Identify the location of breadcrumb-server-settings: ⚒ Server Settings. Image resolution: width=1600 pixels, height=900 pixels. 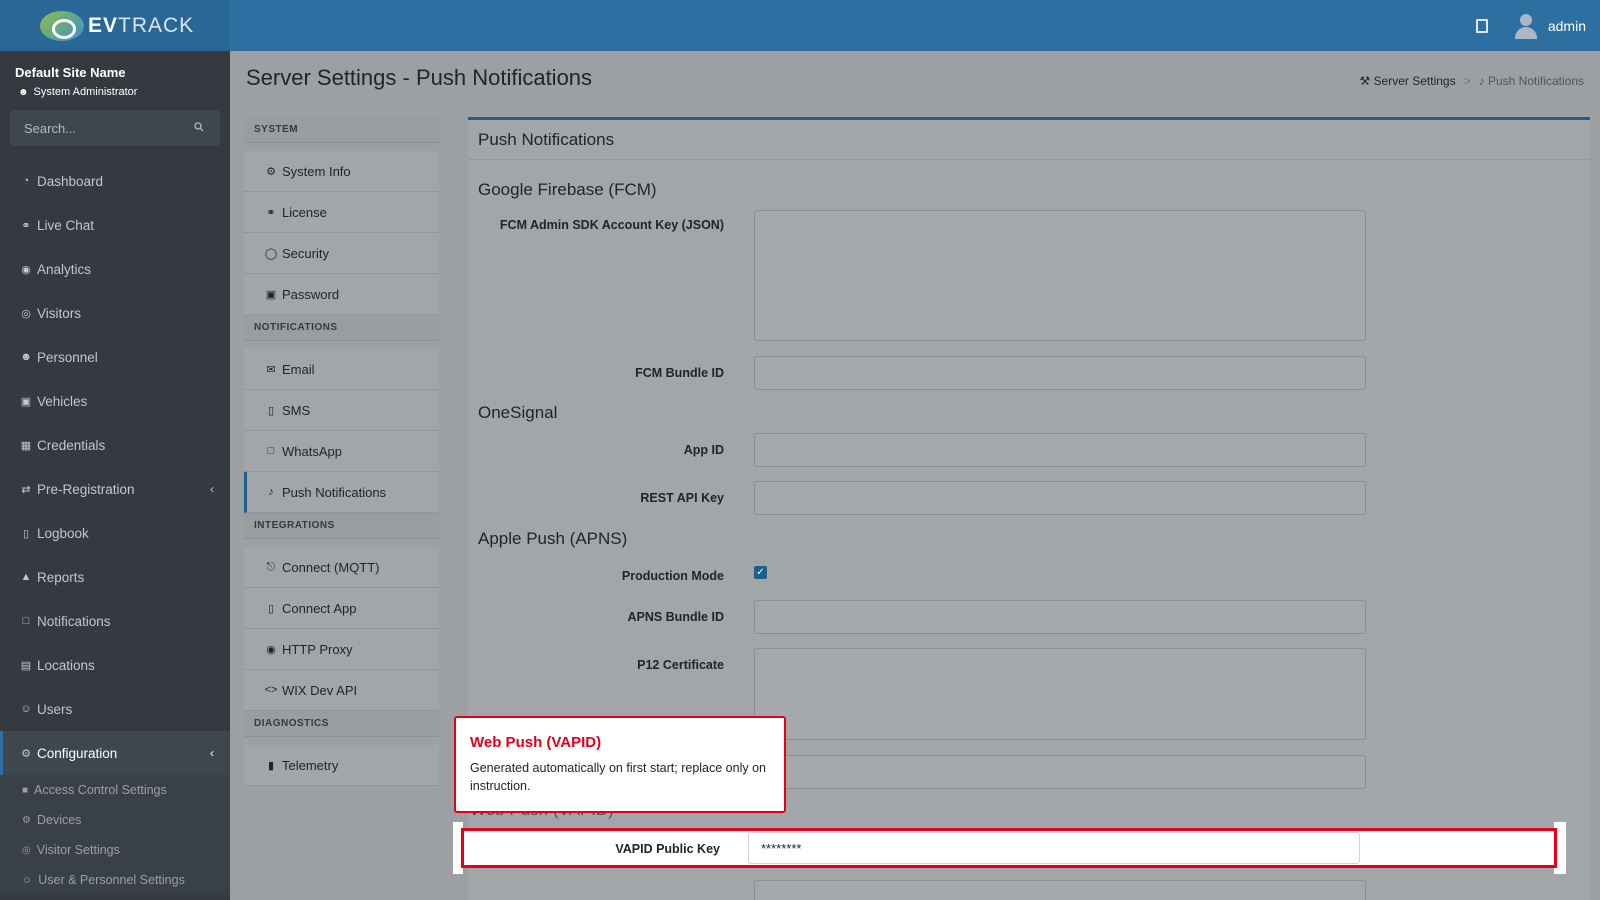
(1407, 81).